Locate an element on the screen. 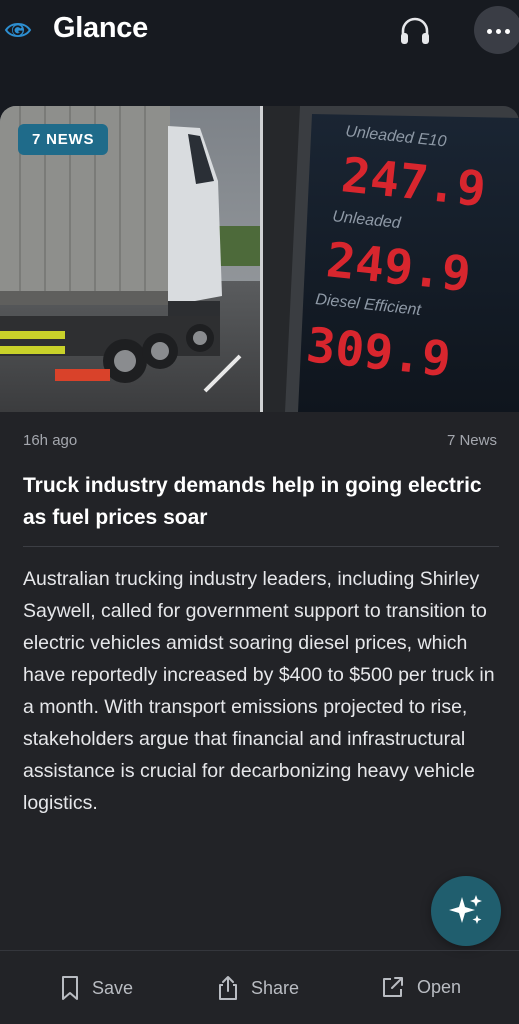  source-badge: 7 NEWS is located at coordinates (63, 139).